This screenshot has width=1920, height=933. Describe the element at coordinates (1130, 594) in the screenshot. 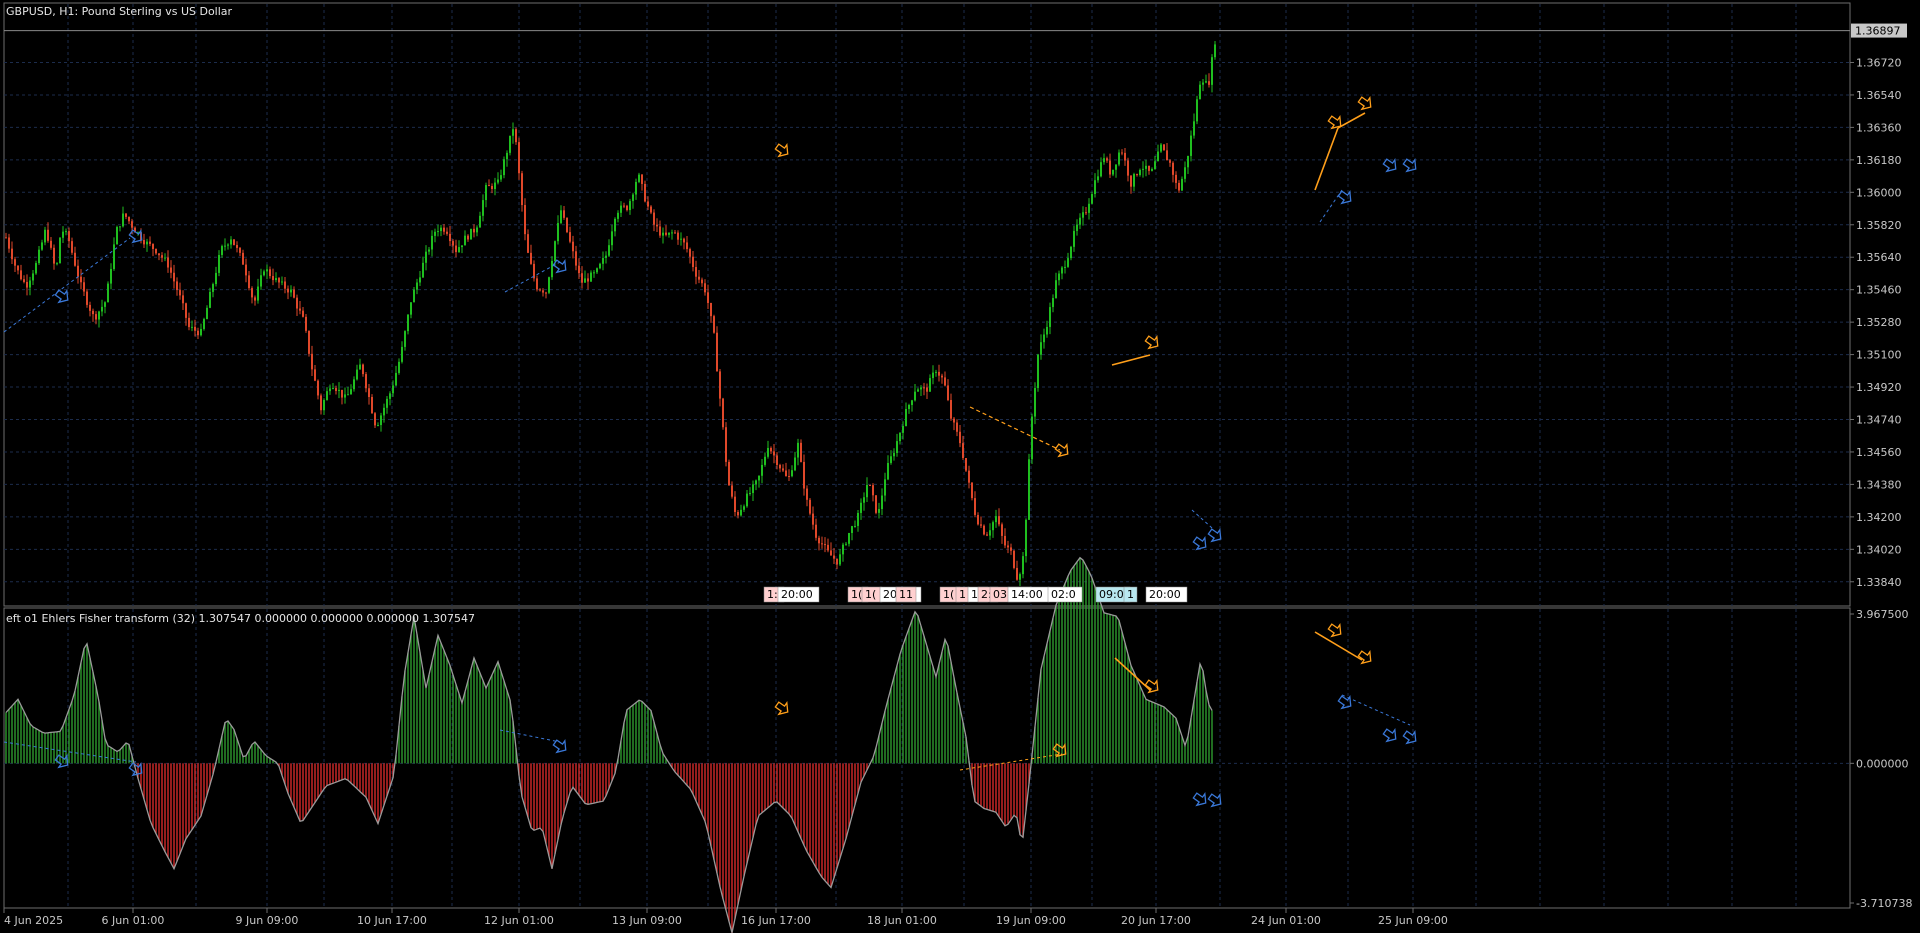

I see `timestamp-marker-label: 1` at that location.